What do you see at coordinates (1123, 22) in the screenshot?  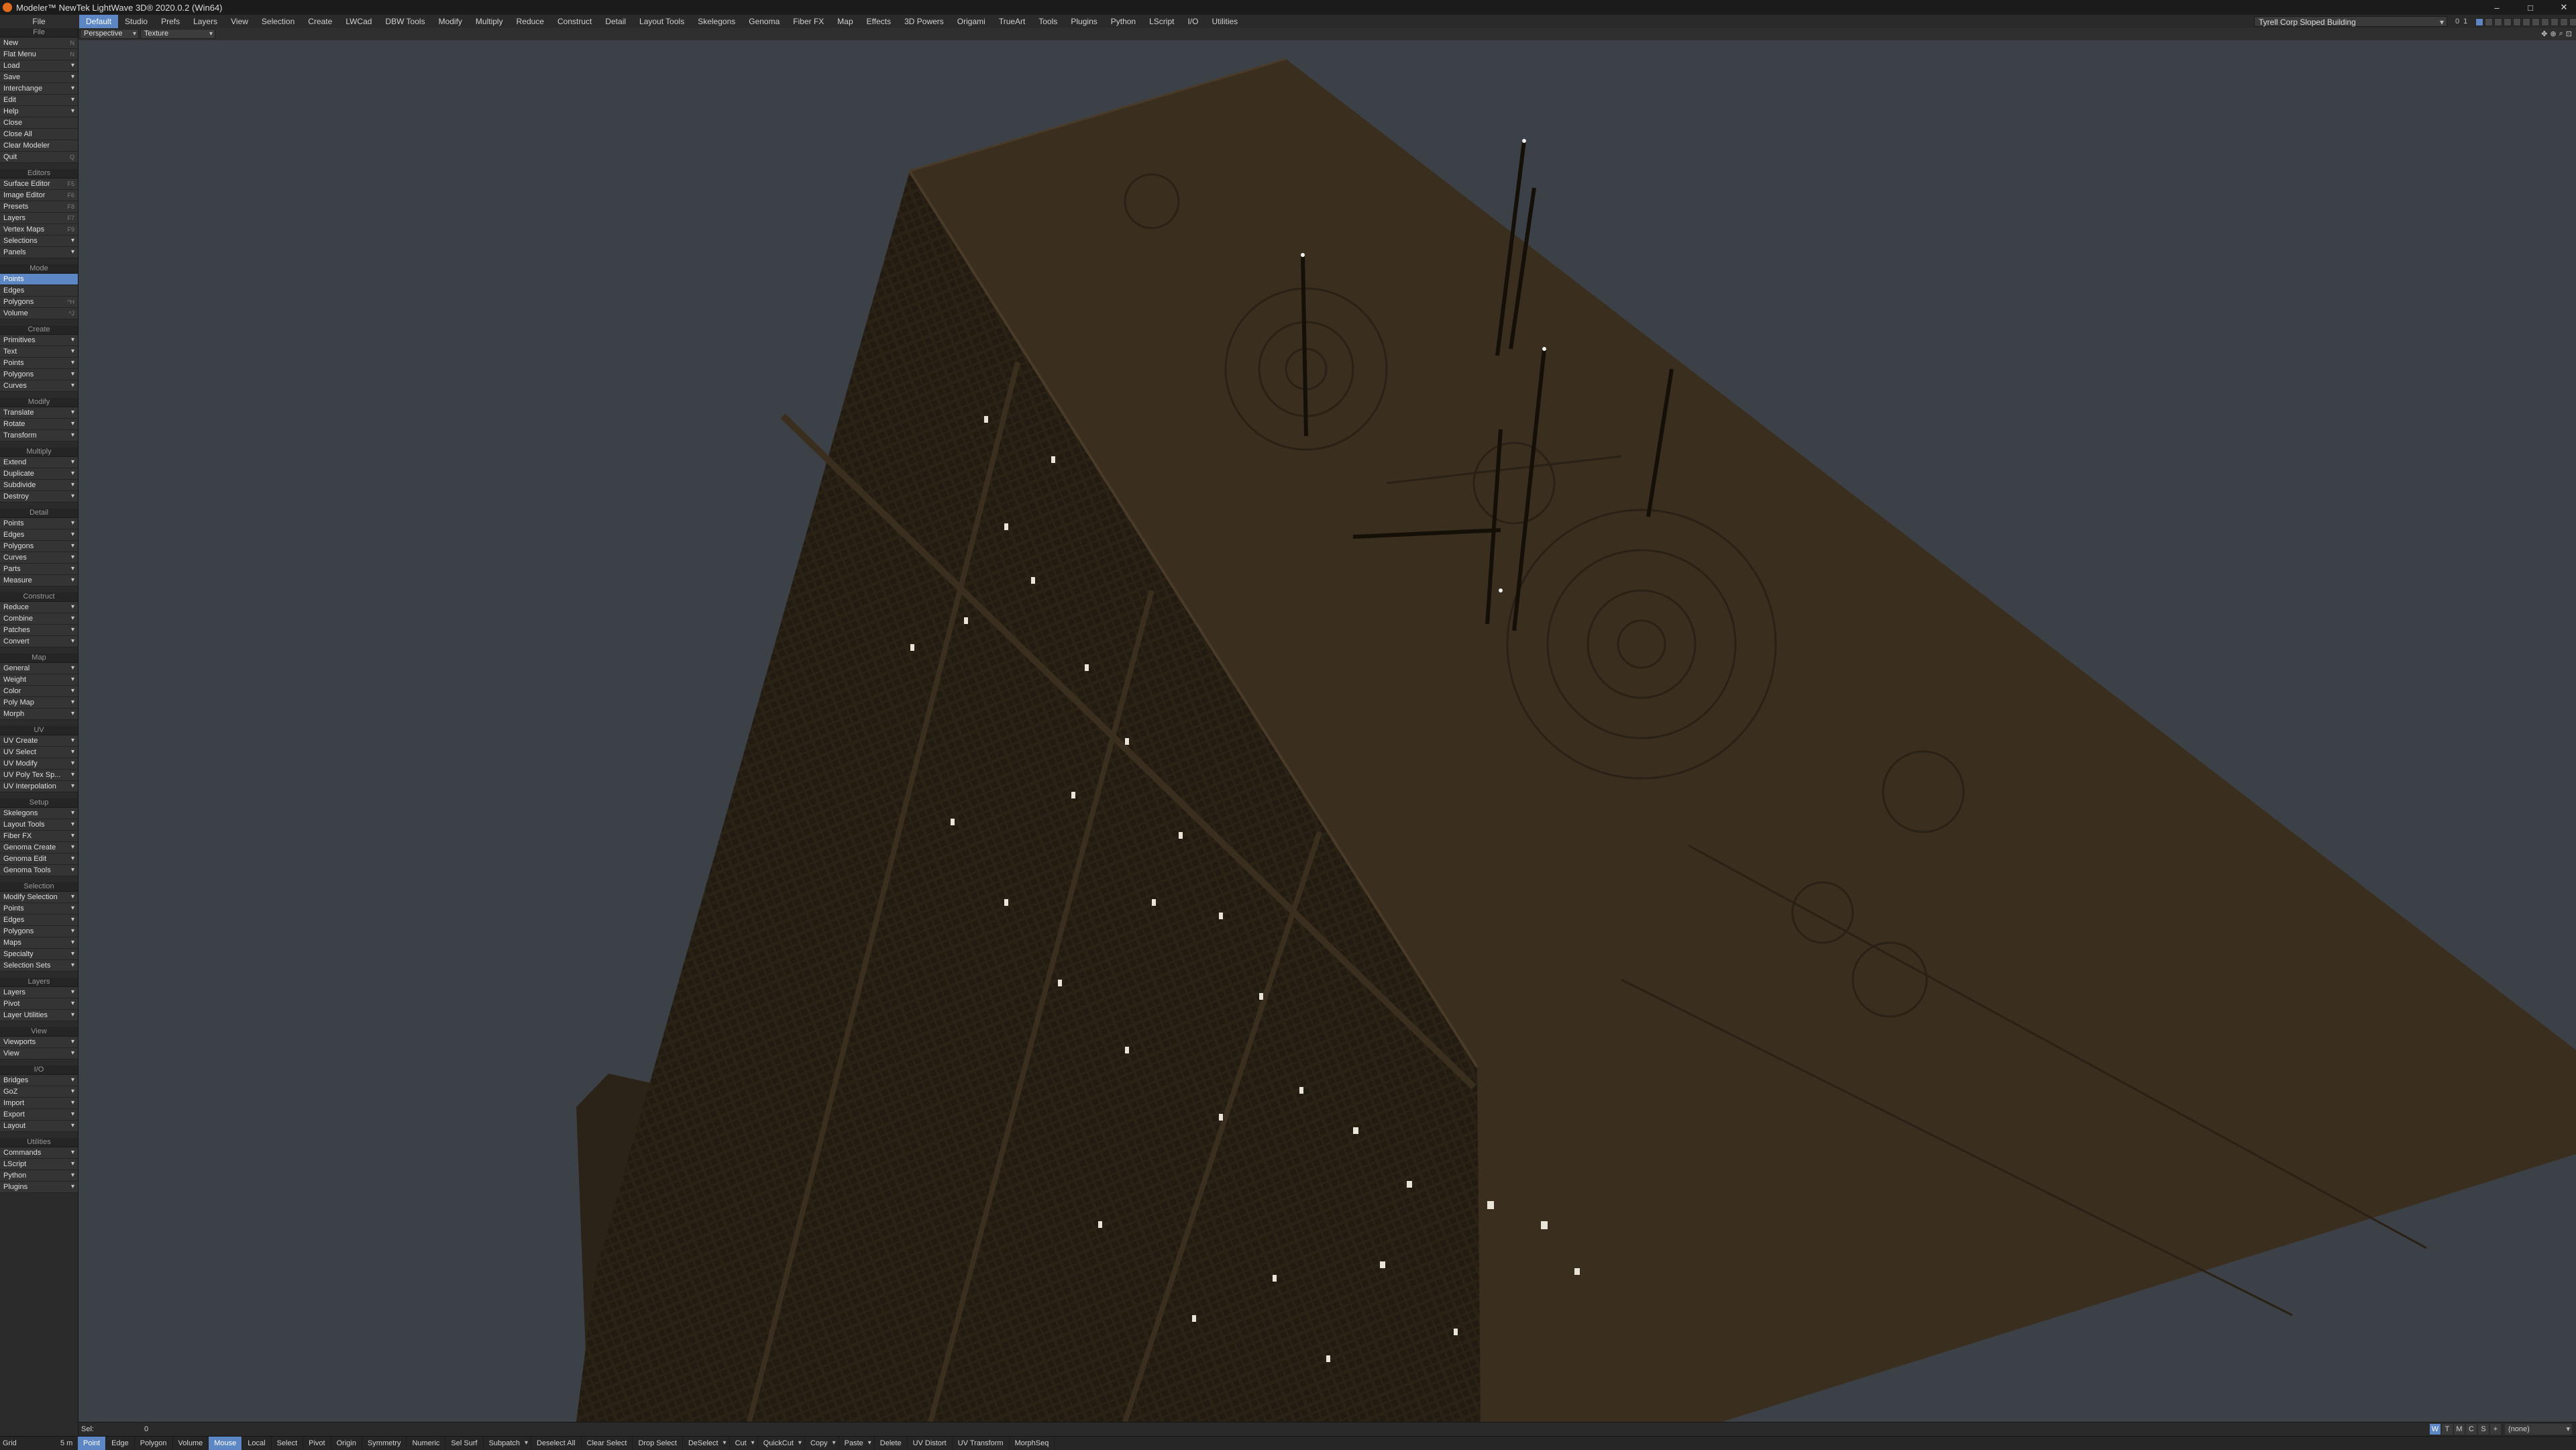 I see `tab-python: Python` at bounding box center [1123, 22].